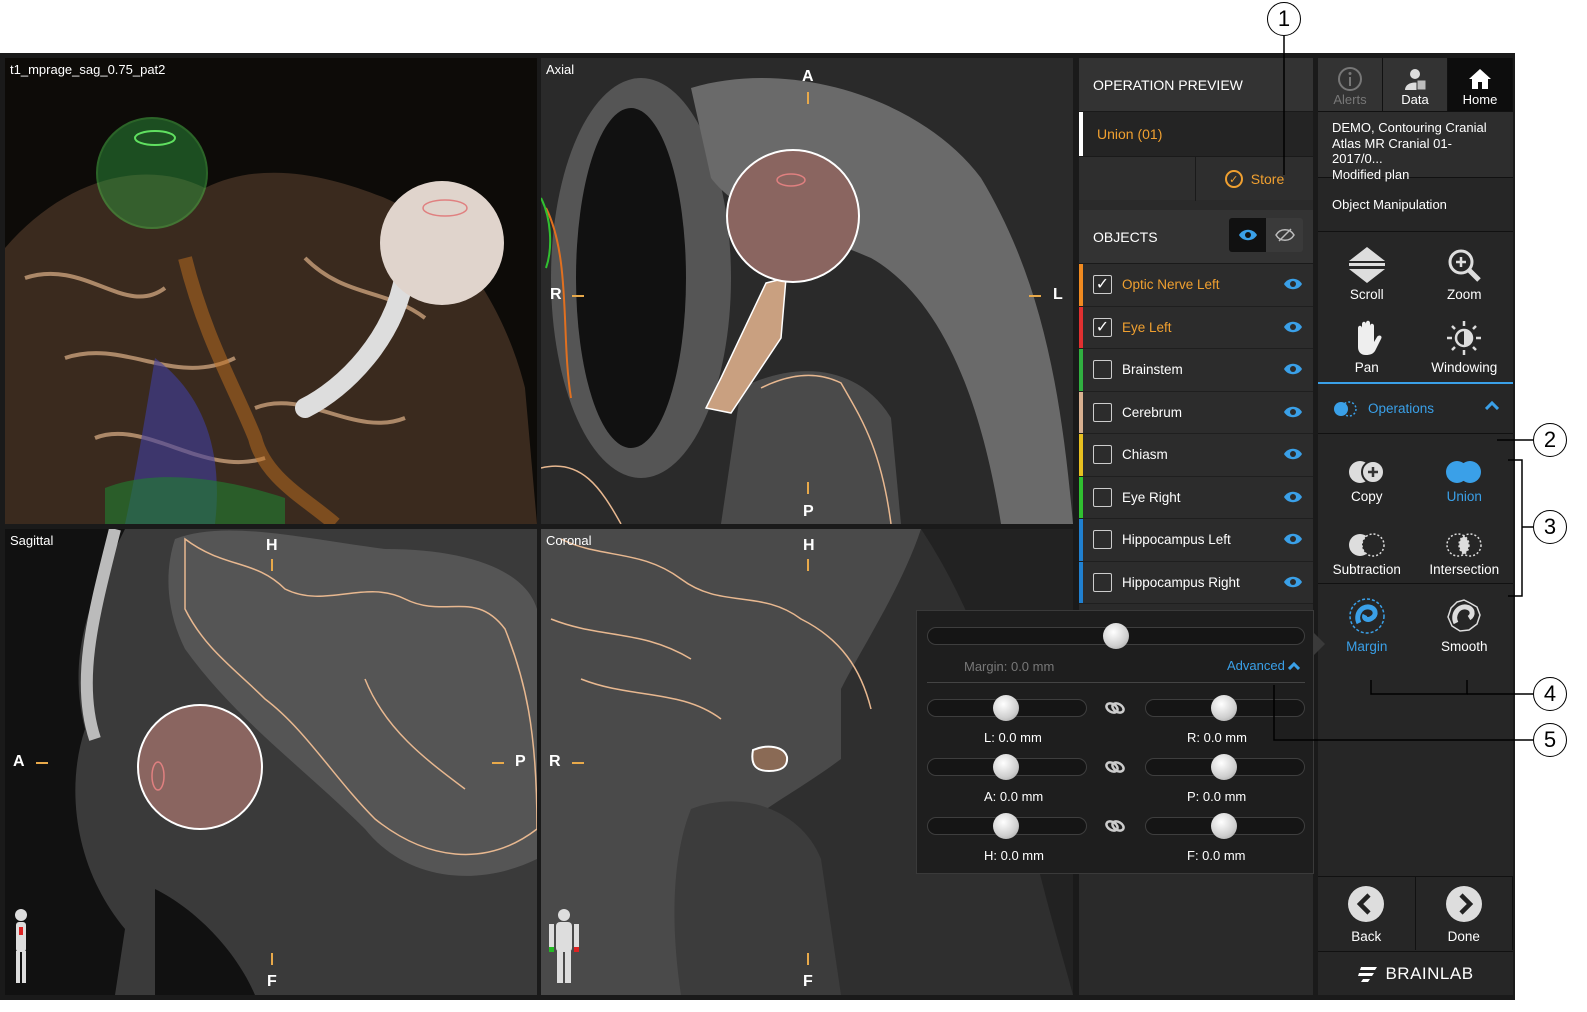 This screenshot has height=1012, width=1587. I want to click on scroll-tool: Scroll, so click(1367, 272).